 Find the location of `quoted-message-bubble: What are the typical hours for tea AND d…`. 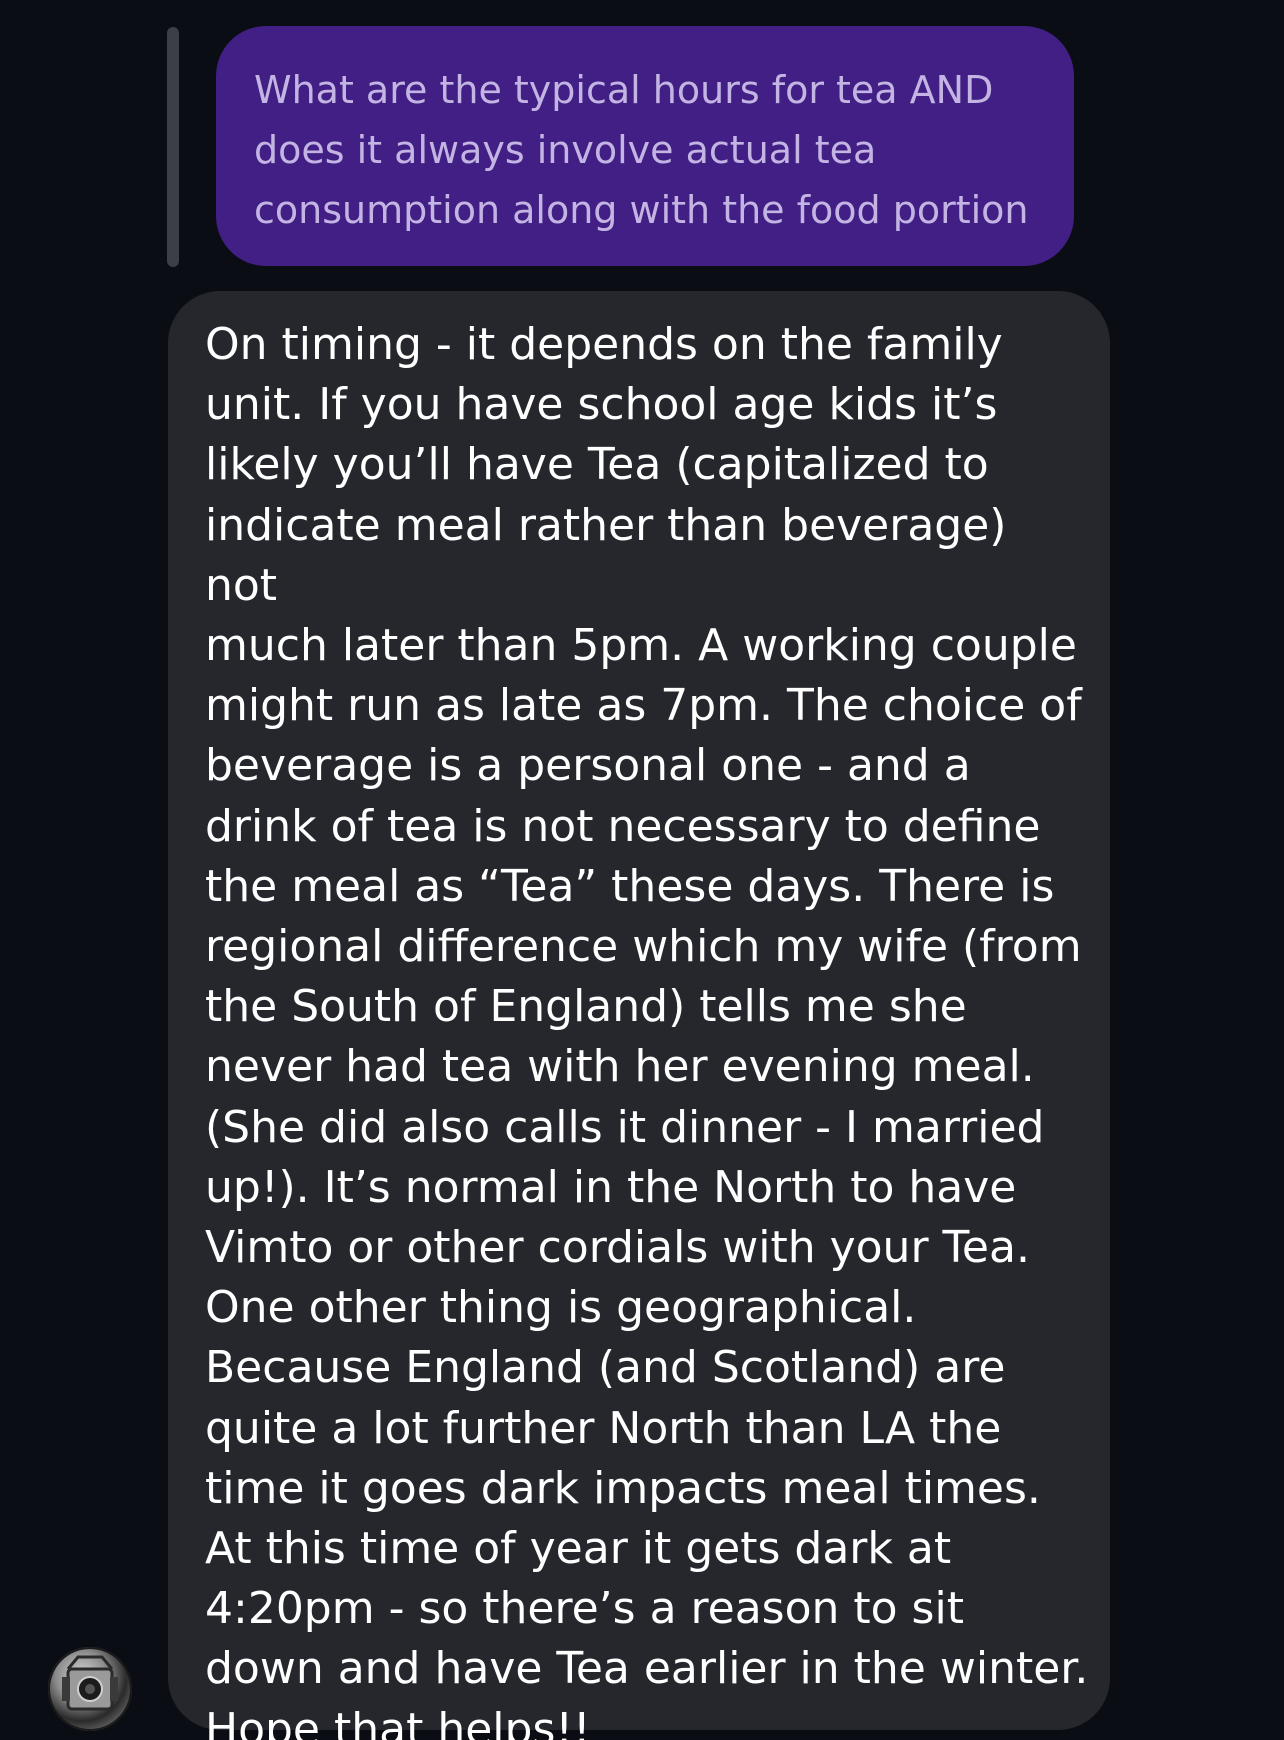

quoted-message-bubble: What are the typical hours for tea AND d… is located at coordinates (645, 146).